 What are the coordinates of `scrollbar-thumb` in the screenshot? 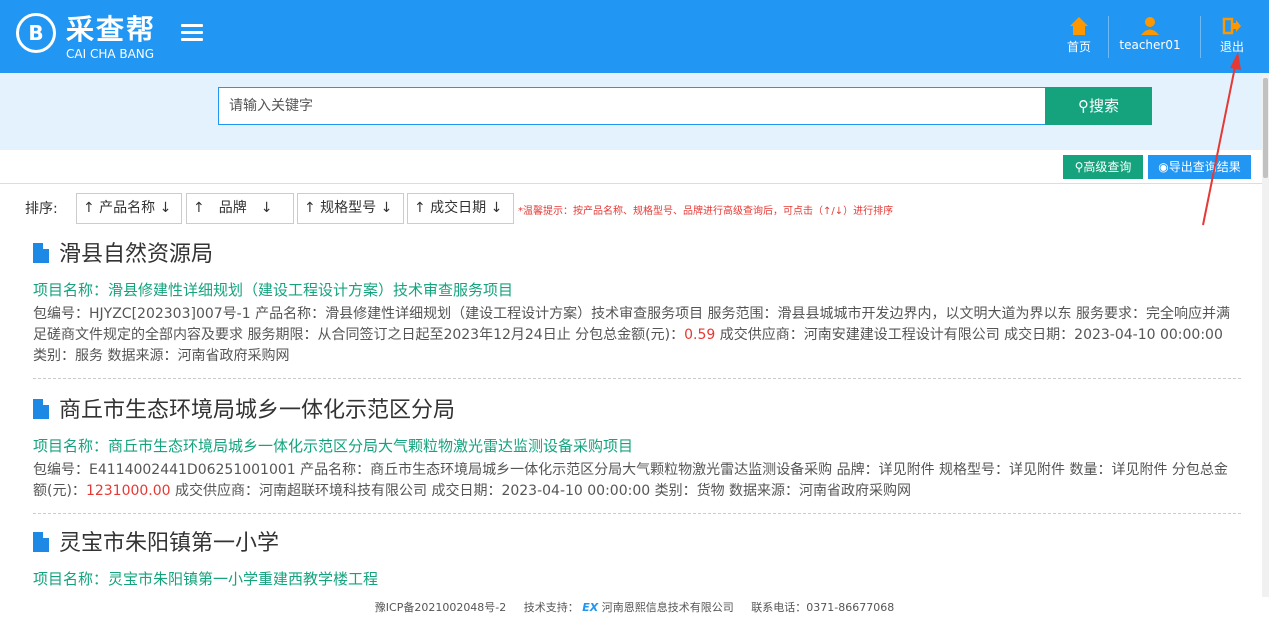 It's located at (1265, 128).